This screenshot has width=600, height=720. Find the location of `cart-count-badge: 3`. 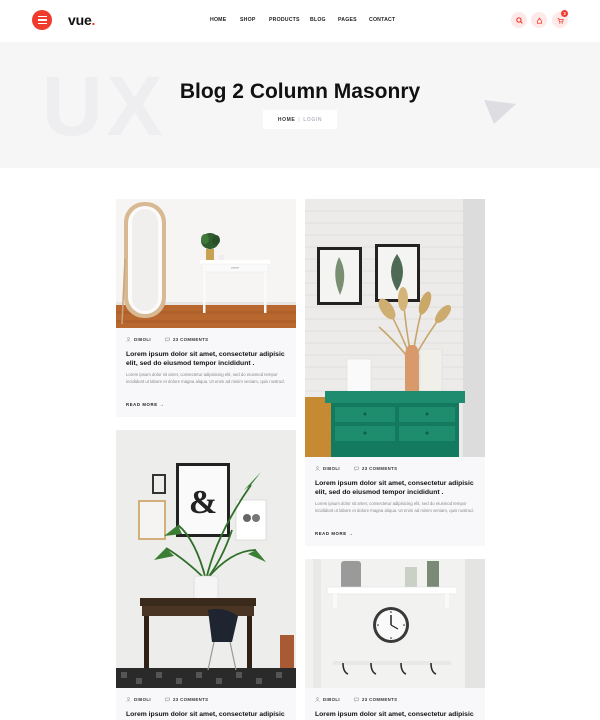

cart-count-badge: 3 is located at coordinates (564, 13).